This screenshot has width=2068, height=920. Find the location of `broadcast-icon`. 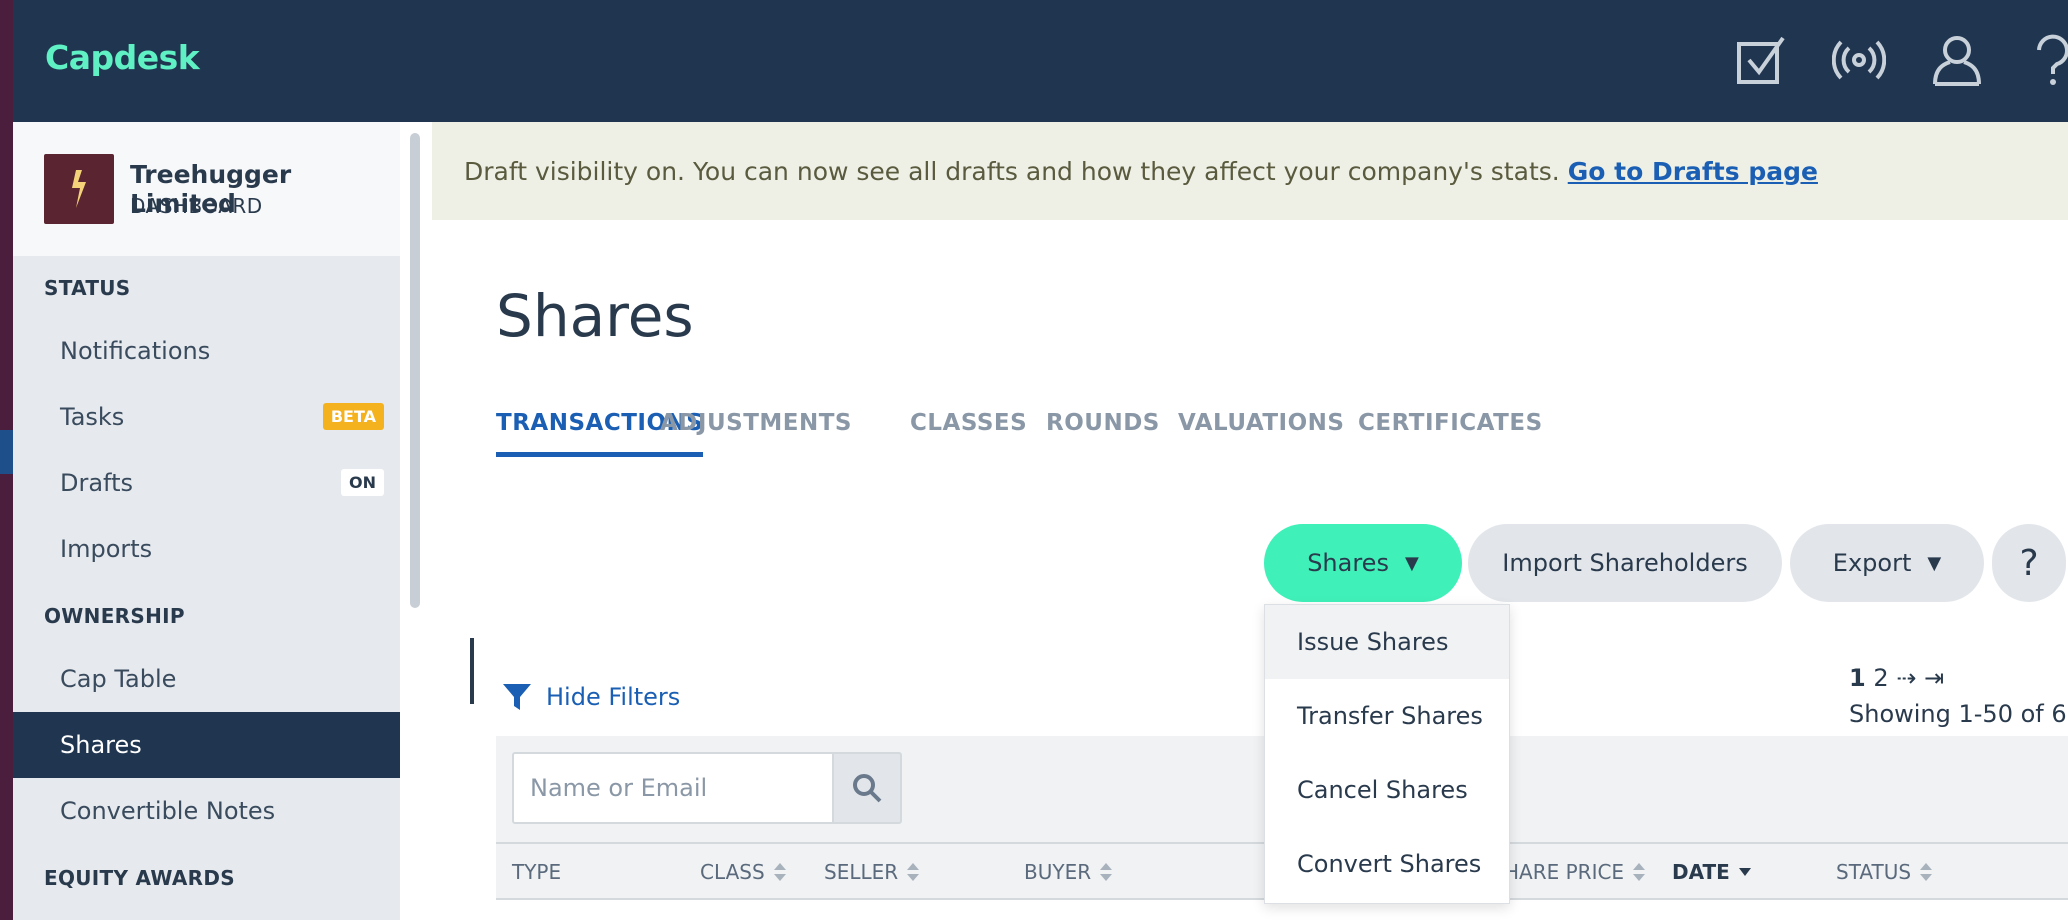

broadcast-icon is located at coordinates (1859, 60).